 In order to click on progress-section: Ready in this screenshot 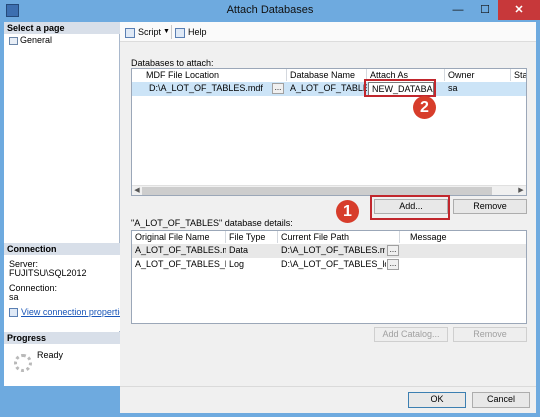, I will do `click(62, 365)`.